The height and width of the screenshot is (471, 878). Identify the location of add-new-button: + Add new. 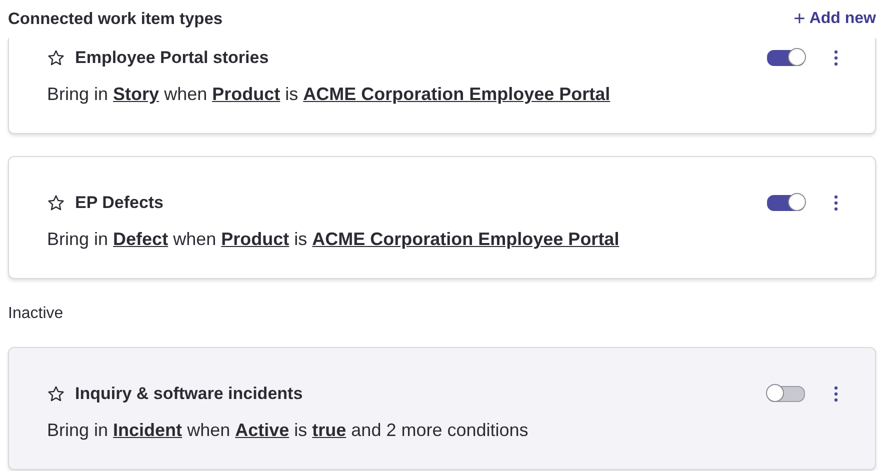
(836, 19).